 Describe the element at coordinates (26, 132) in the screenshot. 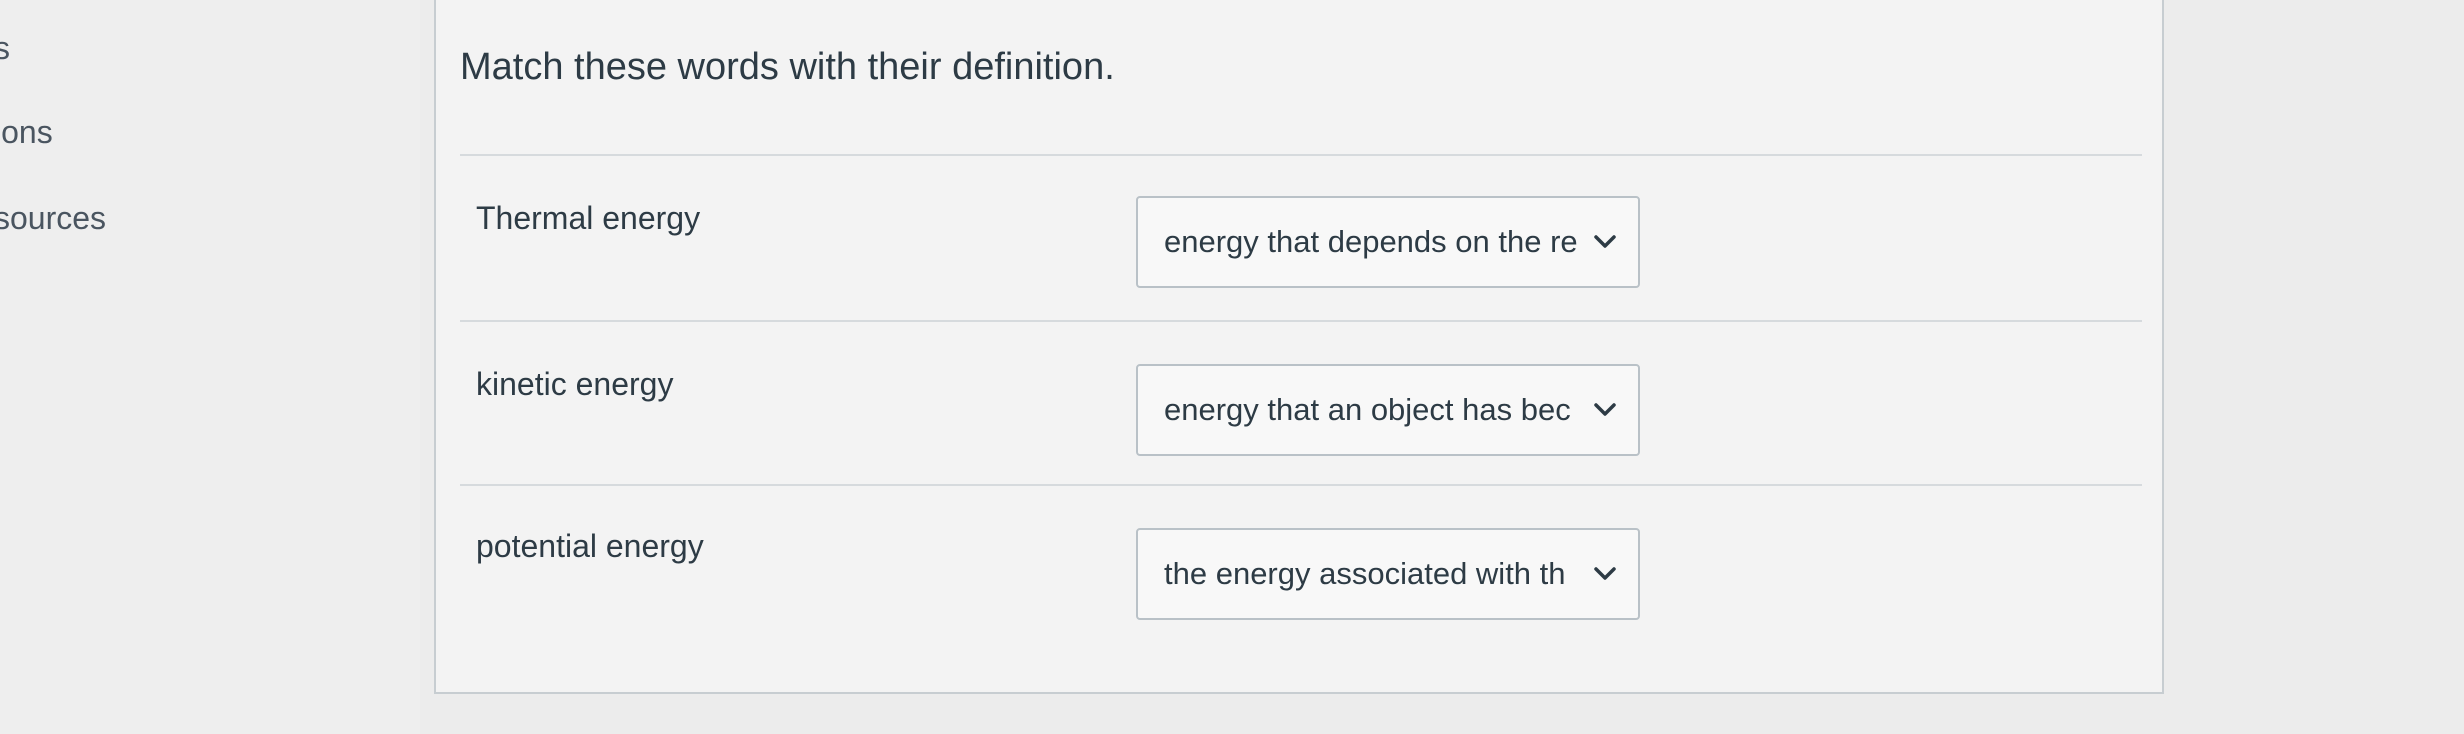

I see `nav-item-2: ions` at that location.